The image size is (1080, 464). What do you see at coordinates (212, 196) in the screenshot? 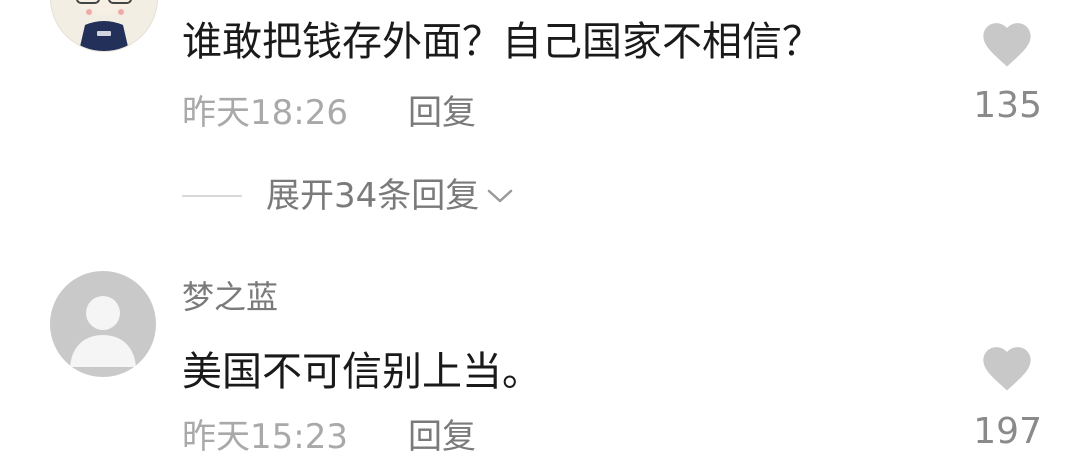
I see `expand-divider` at bounding box center [212, 196].